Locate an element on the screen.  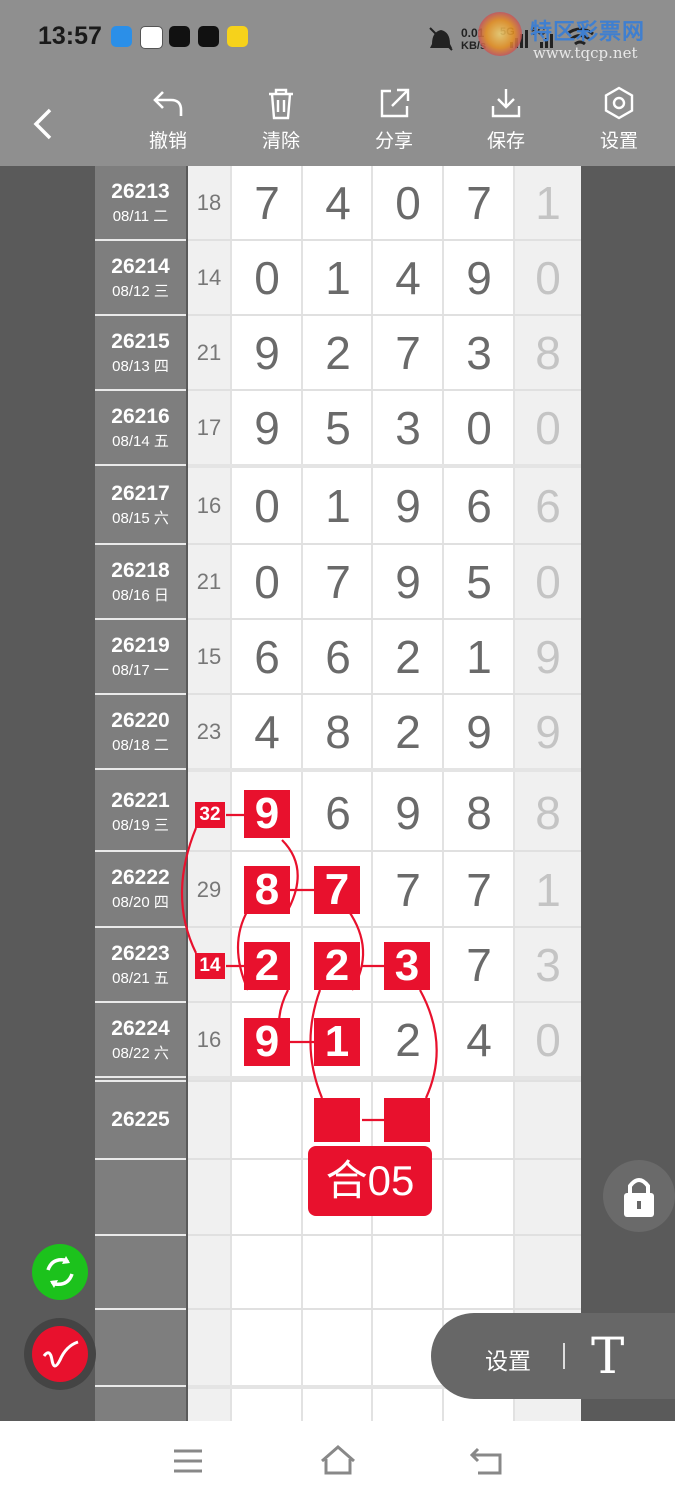
home-icon is located at coordinates (338, 1461).